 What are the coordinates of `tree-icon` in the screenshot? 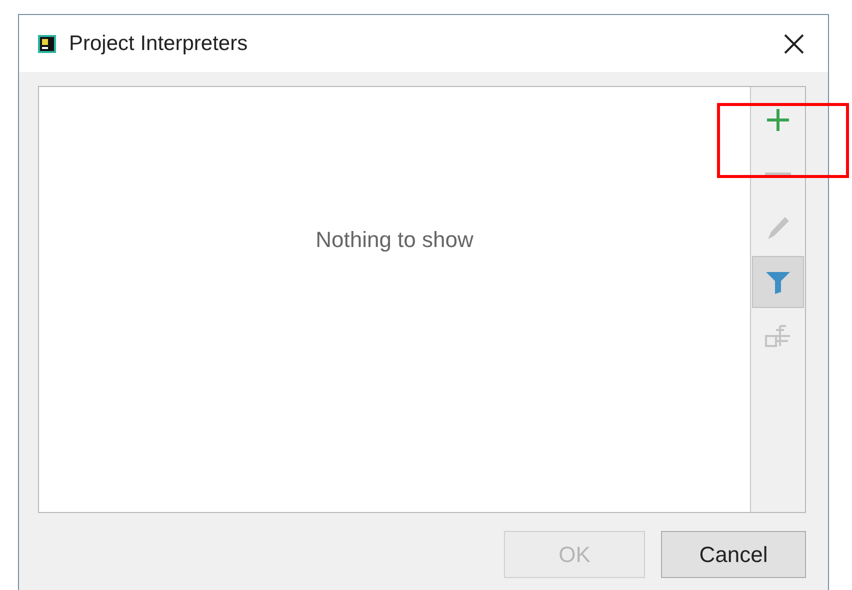 It's located at (778, 336).